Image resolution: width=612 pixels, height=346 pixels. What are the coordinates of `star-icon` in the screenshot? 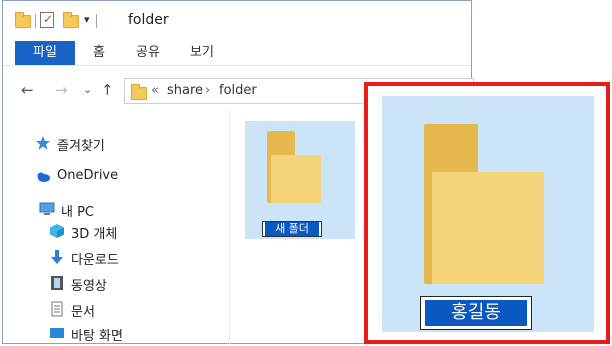 It's located at (43, 143).